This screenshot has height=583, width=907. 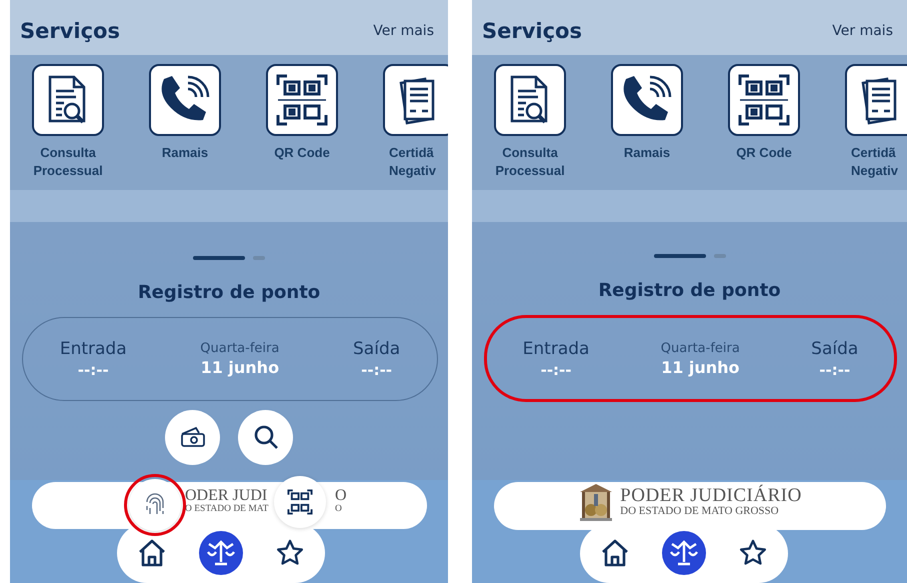 What do you see at coordinates (226, 496) in the screenshot?
I see `logo-text: ODER JUDI` at bounding box center [226, 496].